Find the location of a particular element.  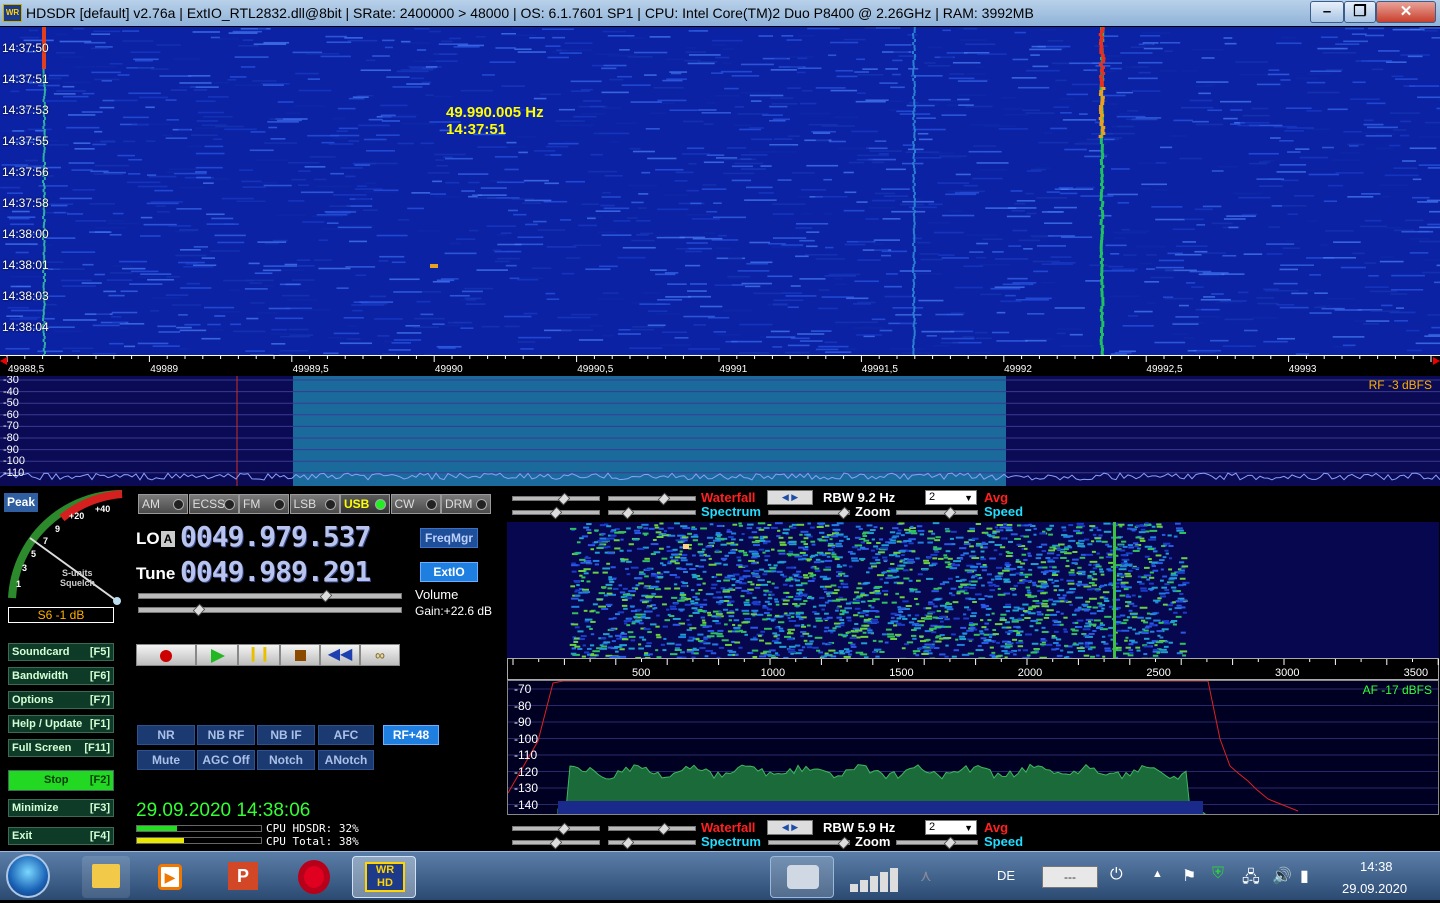

bottom_ctrl-slider-1-thumb is located at coordinates (564, 829).